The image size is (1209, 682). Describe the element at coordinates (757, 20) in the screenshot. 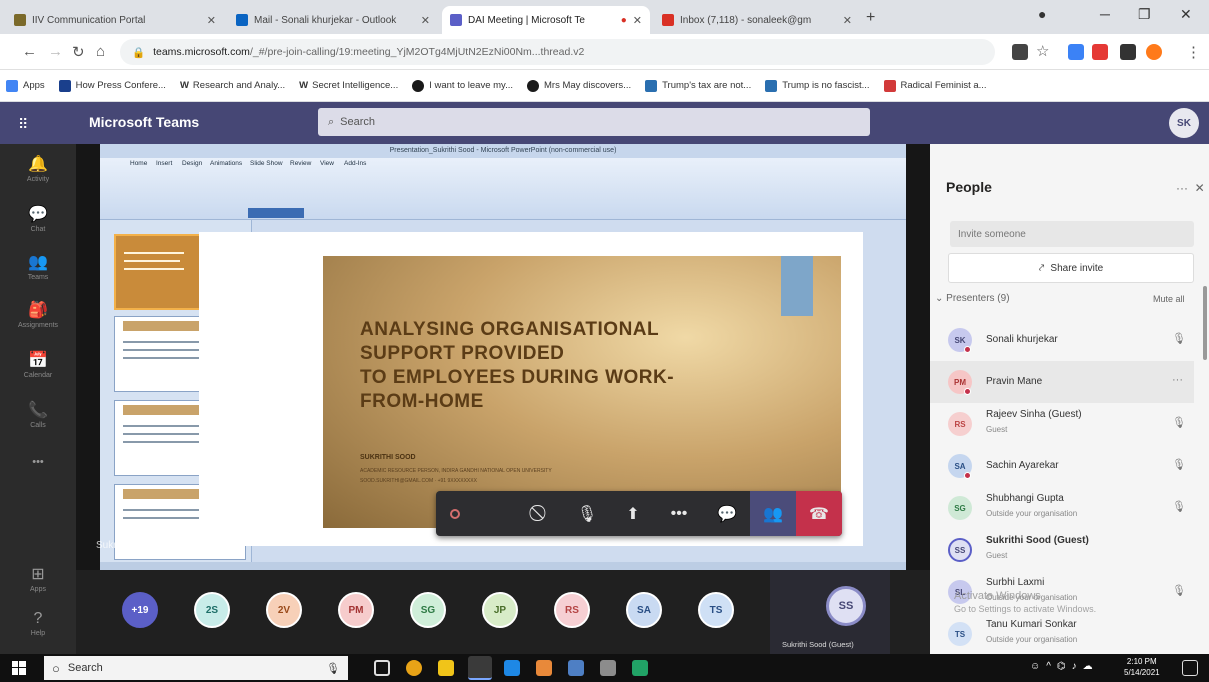

I see `browser-tab: Inbox (7,118) - sonaleek@gm ✕` at that location.